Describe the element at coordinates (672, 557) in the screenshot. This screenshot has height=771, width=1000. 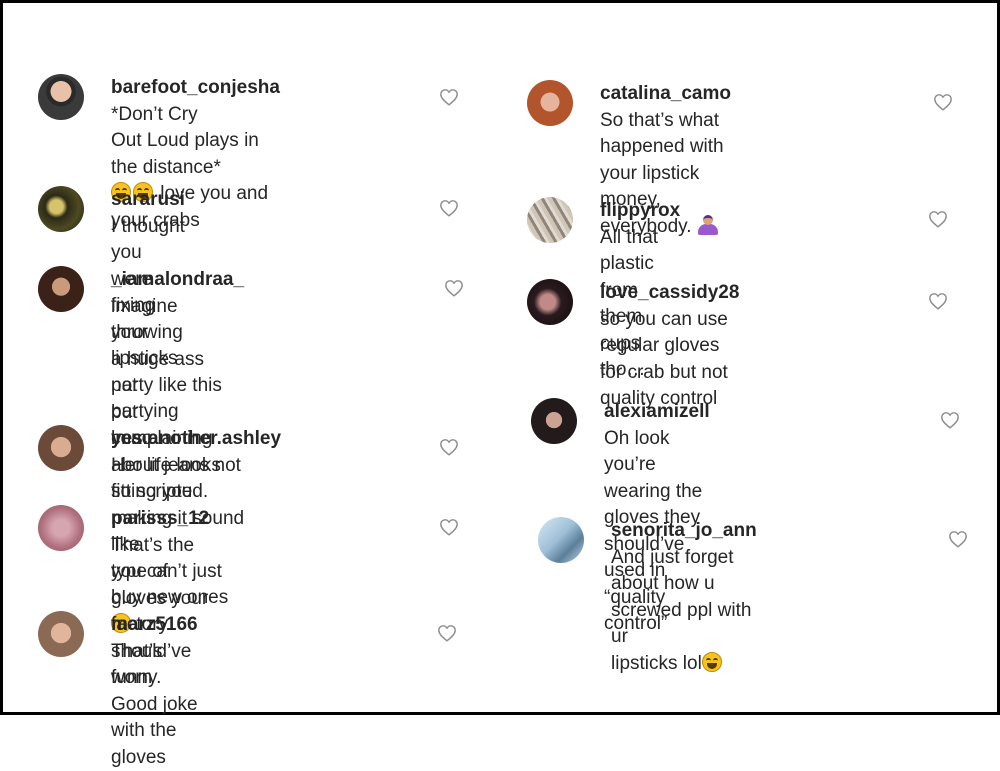
I see `comment-body: And just forget` at that location.